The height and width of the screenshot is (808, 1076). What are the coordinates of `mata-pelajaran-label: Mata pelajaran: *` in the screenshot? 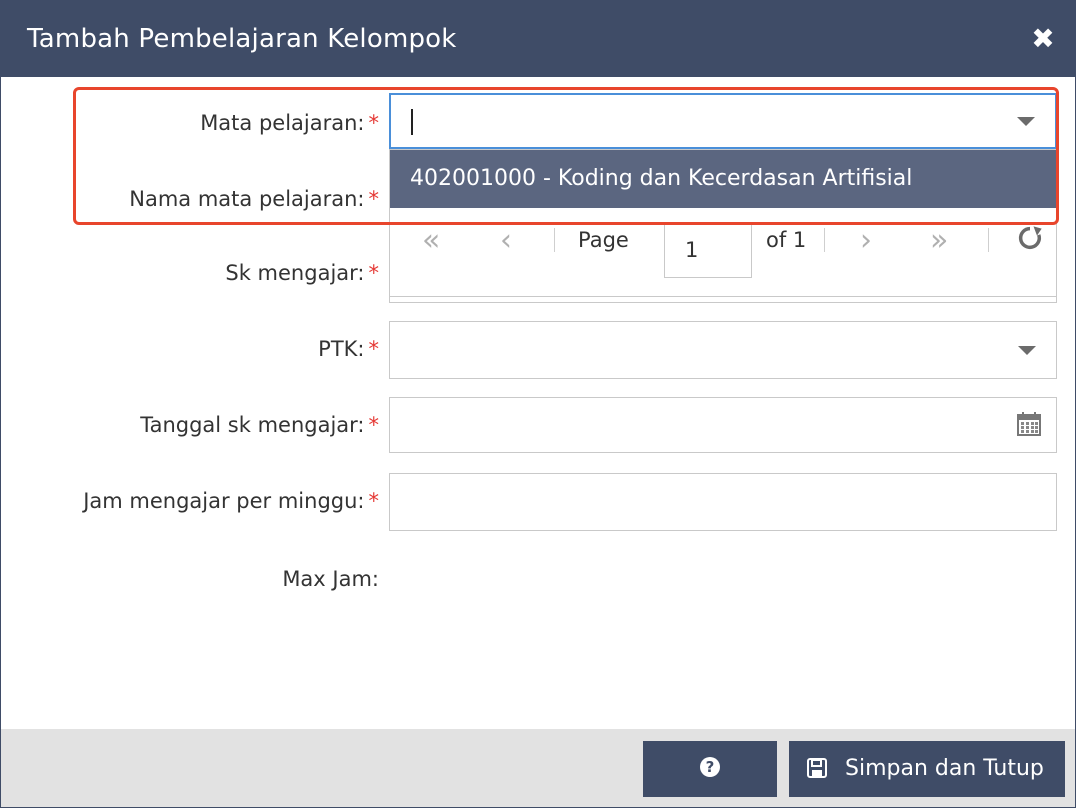 It's located at (289, 123).